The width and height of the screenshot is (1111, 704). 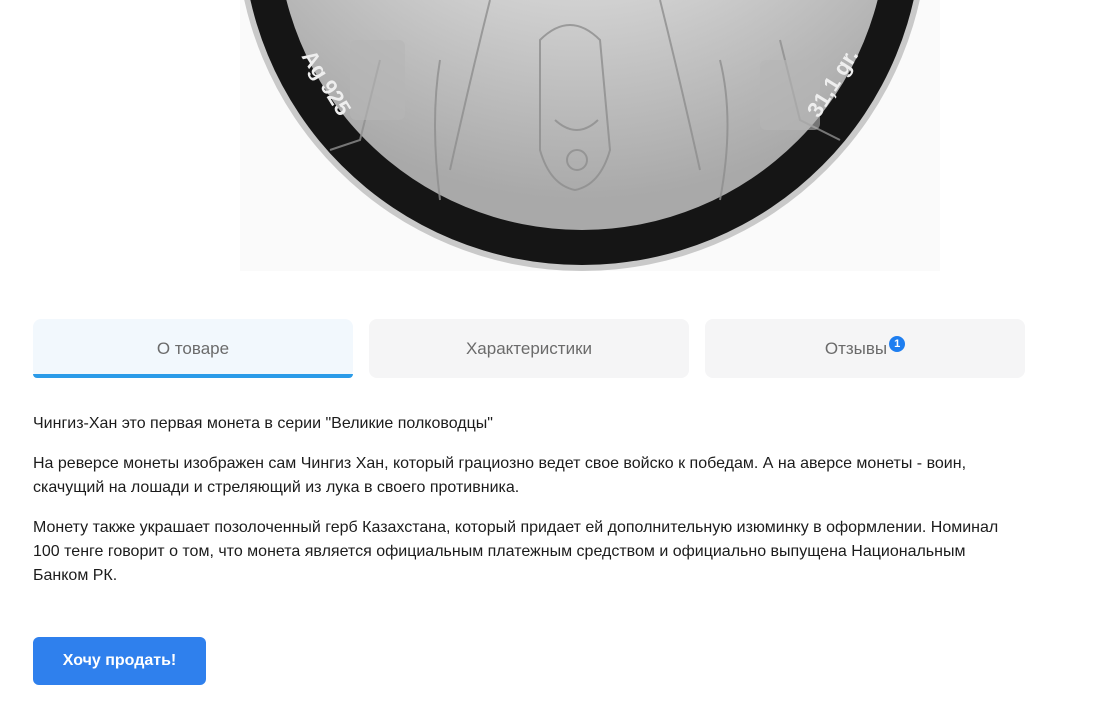 What do you see at coordinates (119, 661) in the screenshot?
I see `sell-button: Хочу продать!` at bounding box center [119, 661].